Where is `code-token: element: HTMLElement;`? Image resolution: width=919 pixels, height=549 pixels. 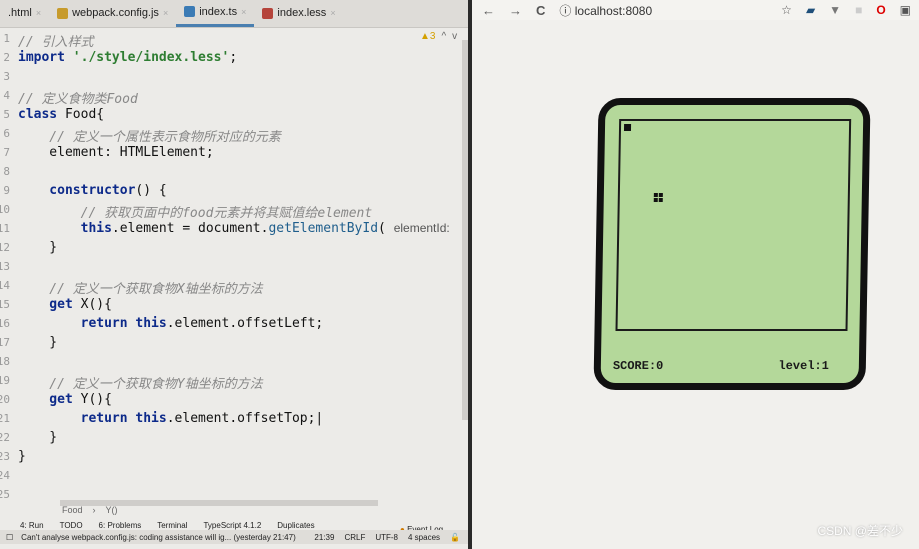 code-token: element: HTMLElement; is located at coordinates (116, 152).